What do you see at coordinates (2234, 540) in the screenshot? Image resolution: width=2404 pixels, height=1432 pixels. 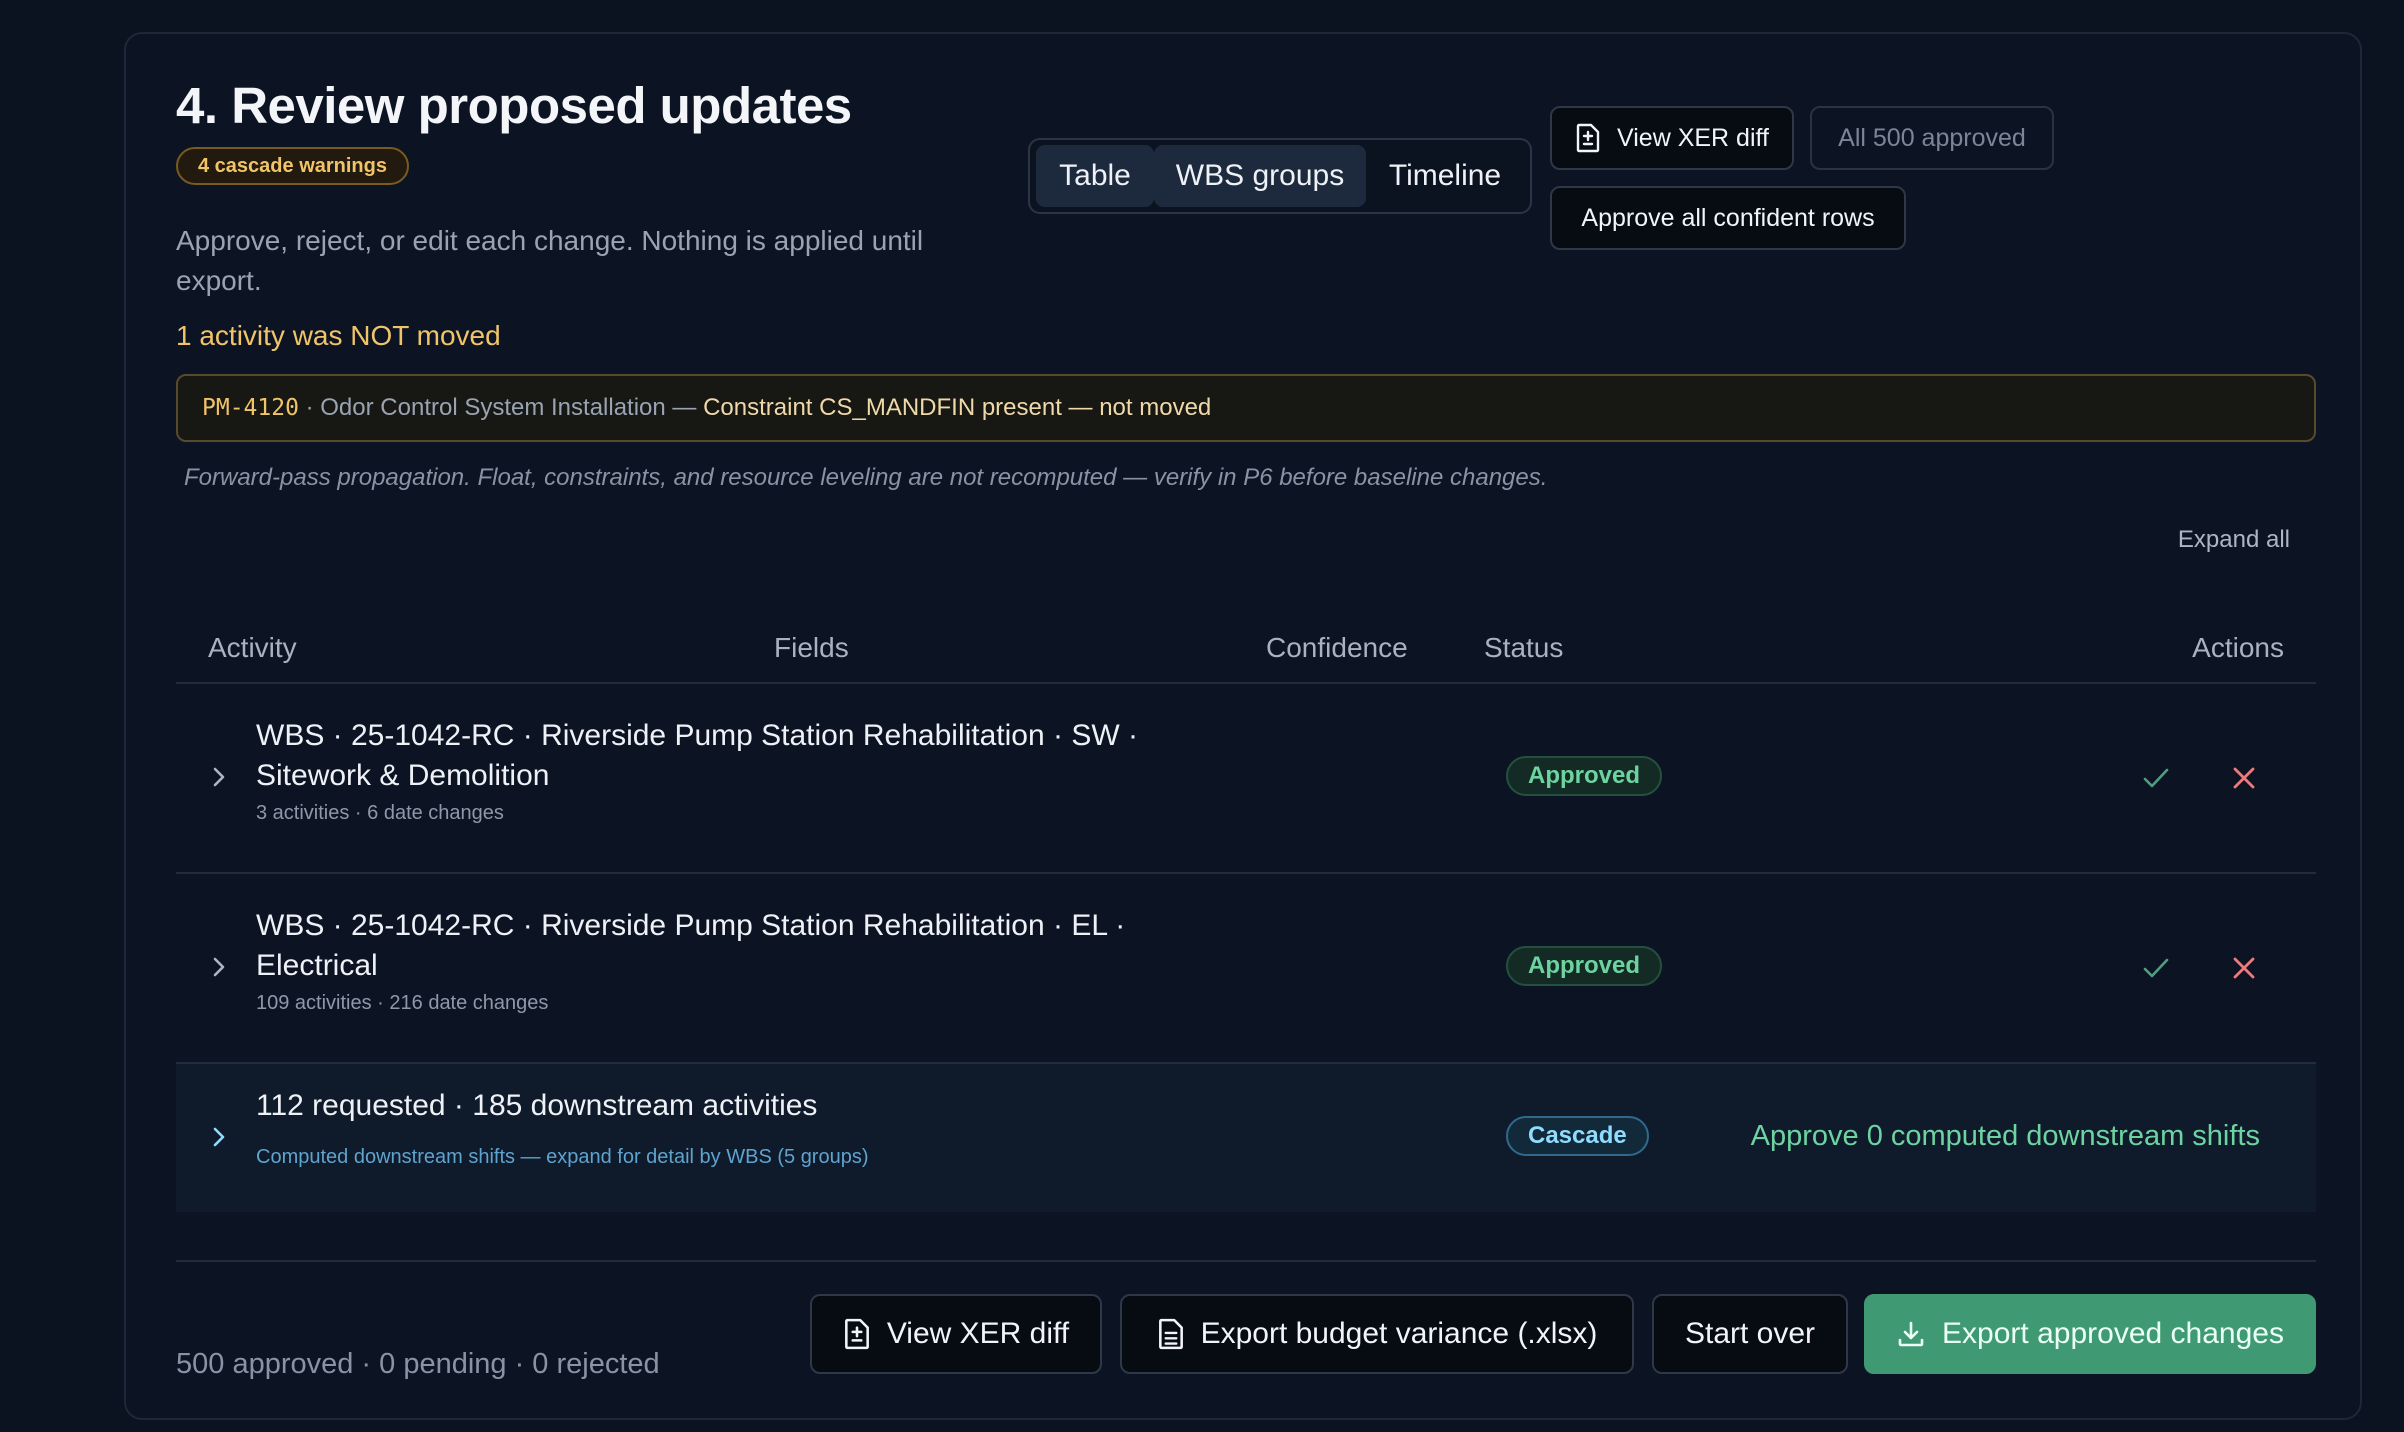 I see `expand-all-link: Expand all` at bounding box center [2234, 540].